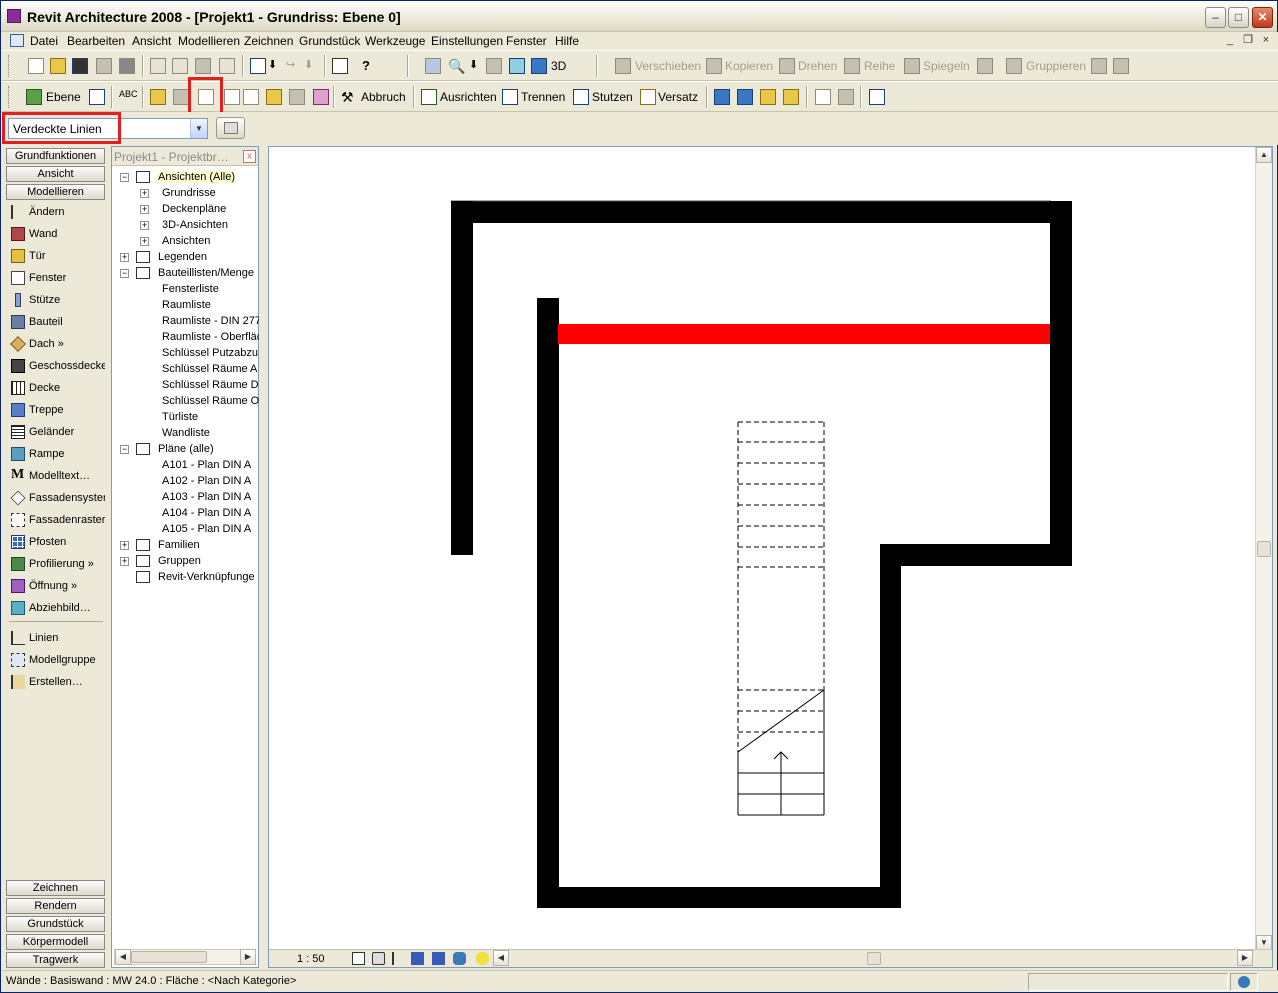  What do you see at coordinates (1014, 66) in the screenshot?
I see `group-icon` at bounding box center [1014, 66].